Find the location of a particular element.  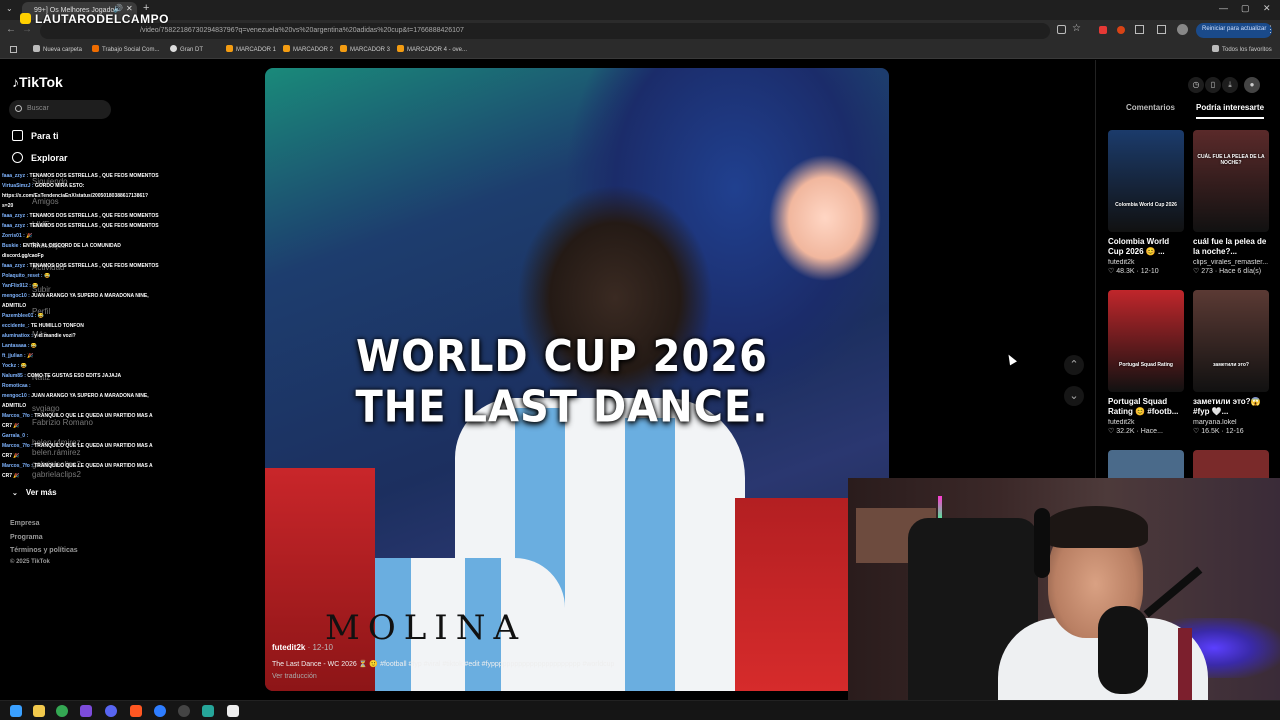

shirt-stripe is located at coordinates (1185, 665).